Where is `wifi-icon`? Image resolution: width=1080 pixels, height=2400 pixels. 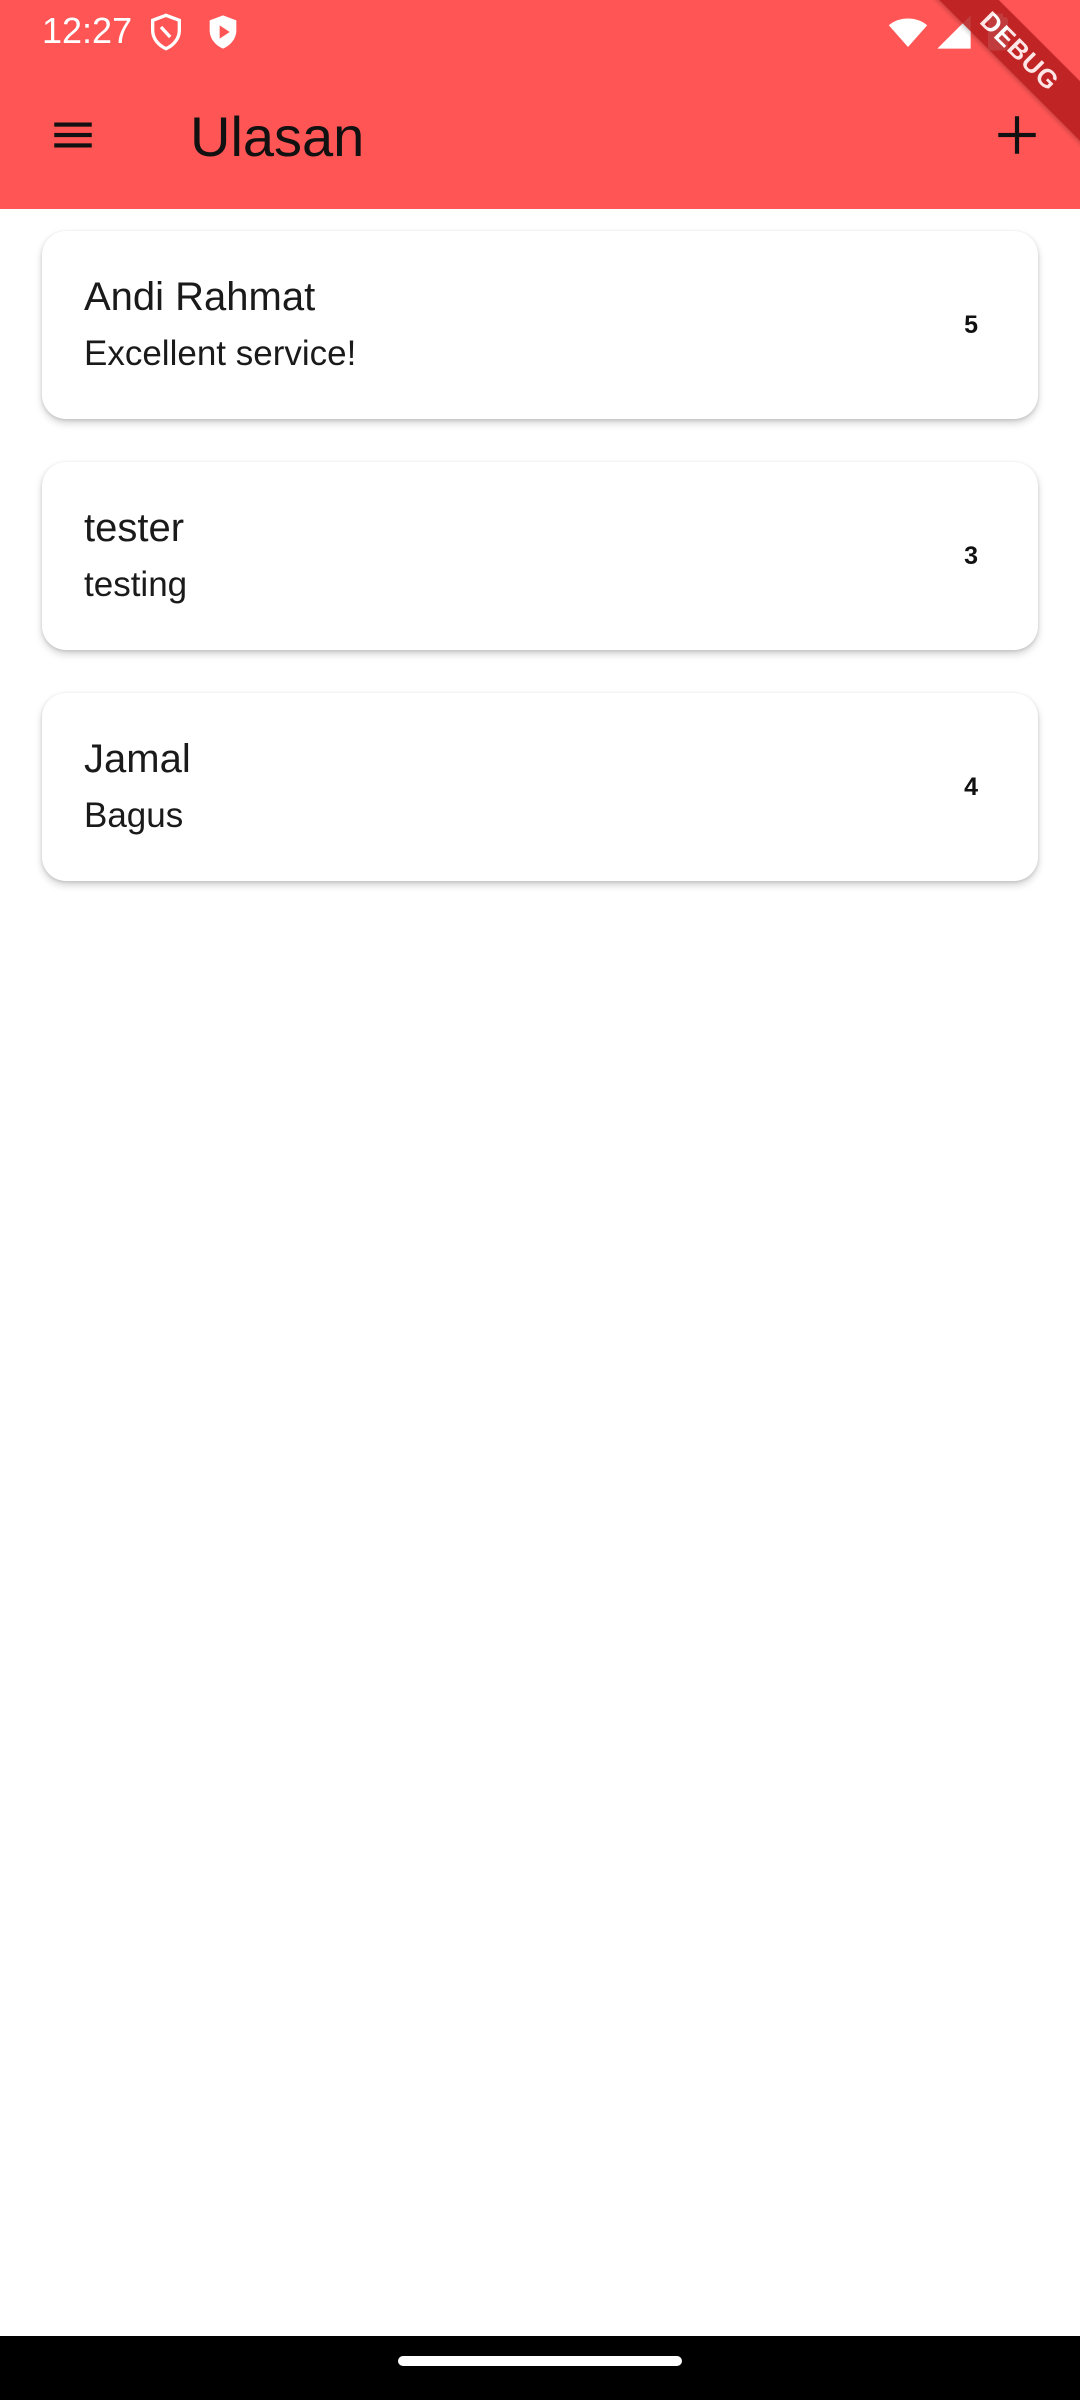 wifi-icon is located at coordinates (908, 32).